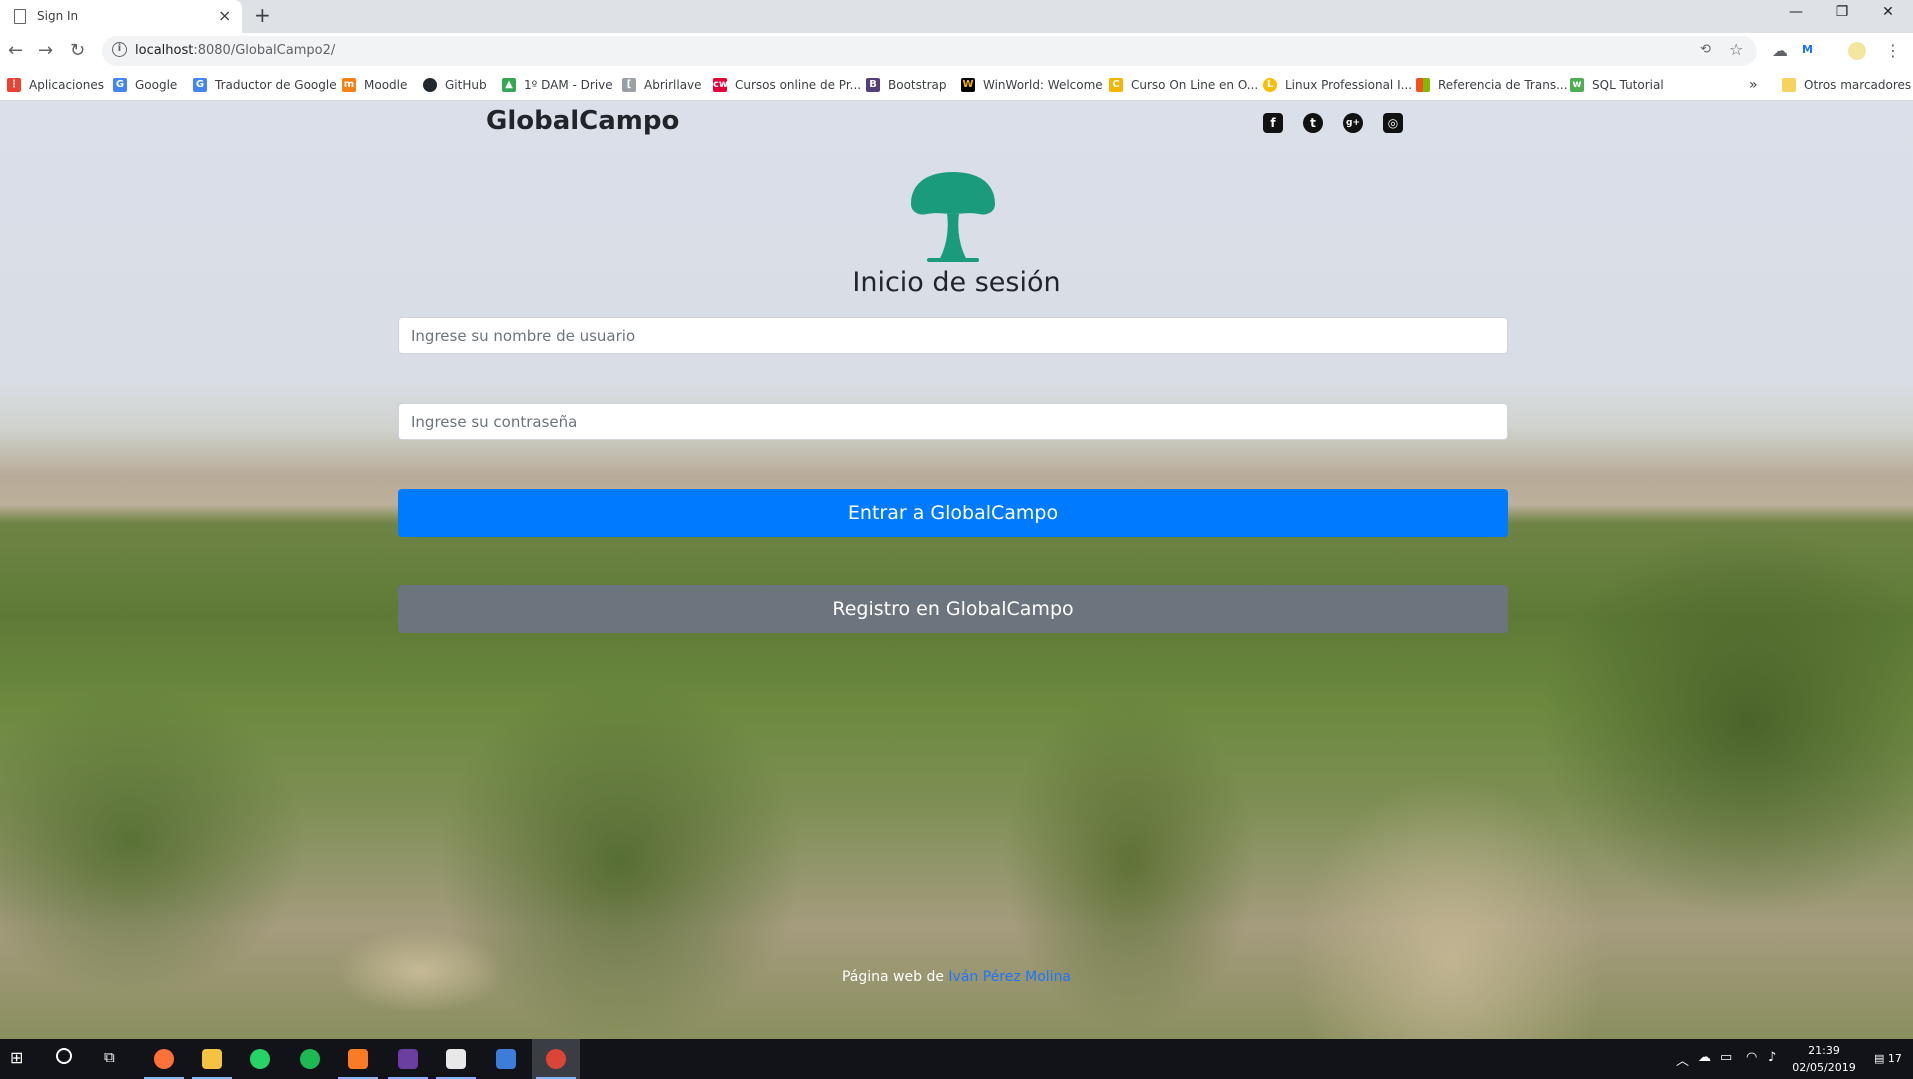  What do you see at coordinates (1393, 123) in the screenshot?
I see `instagram-icon: ◎` at bounding box center [1393, 123].